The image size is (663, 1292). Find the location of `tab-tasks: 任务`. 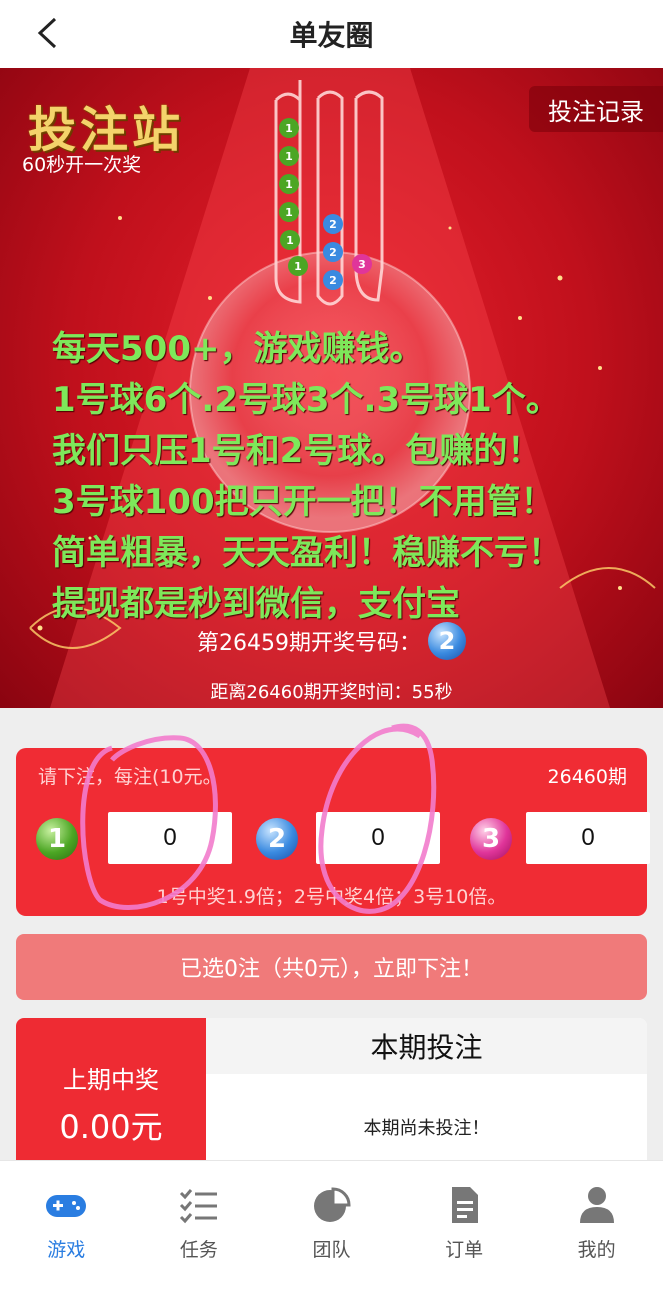

tab-tasks: 任务 is located at coordinates (199, 1226).